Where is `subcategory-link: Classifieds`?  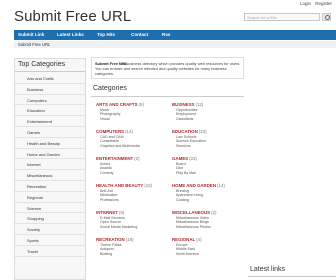
subcategory-link: Classifieds is located at coordinates (184, 119).